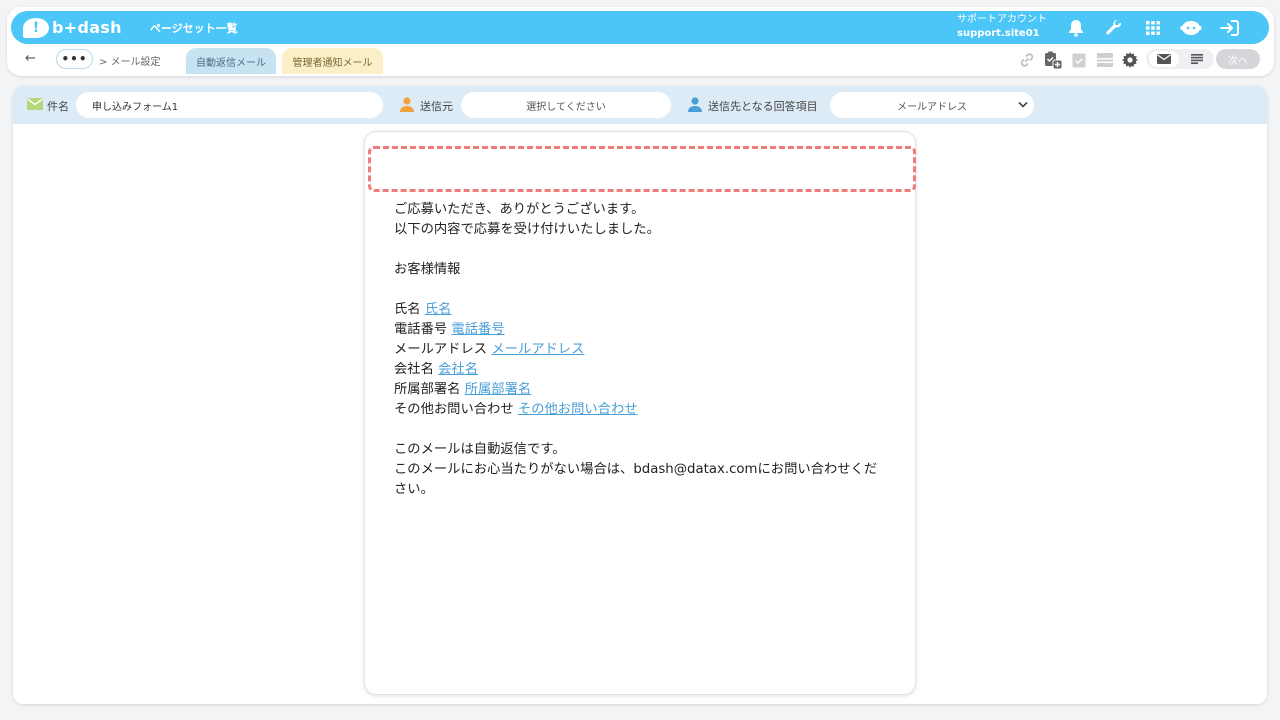  What do you see at coordinates (438, 309) in the screenshot?
I see `variable-link: 氏名` at bounding box center [438, 309].